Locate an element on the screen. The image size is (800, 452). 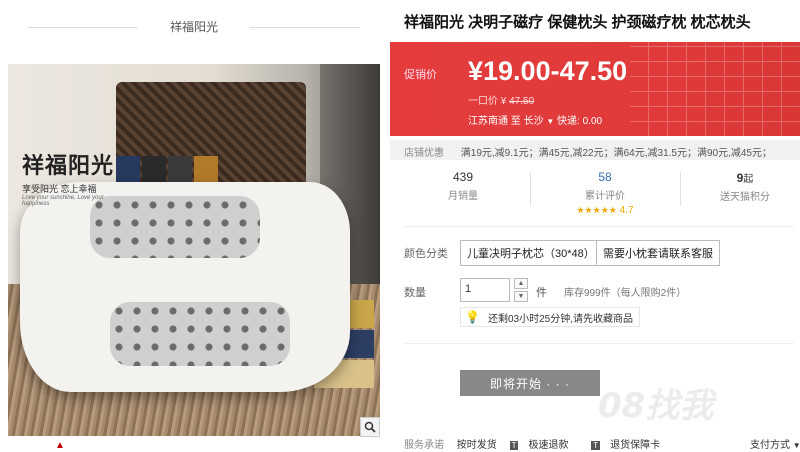
reviews: 58 累计评价 ★★★★★ 4.7 is located at coordinates (605, 193).